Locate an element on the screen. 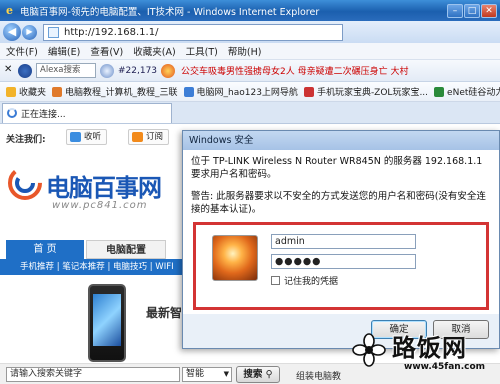 The height and width of the screenshot is (384, 500). url-text: http://192.168.1.1/ is located at coordinates (111, 32).